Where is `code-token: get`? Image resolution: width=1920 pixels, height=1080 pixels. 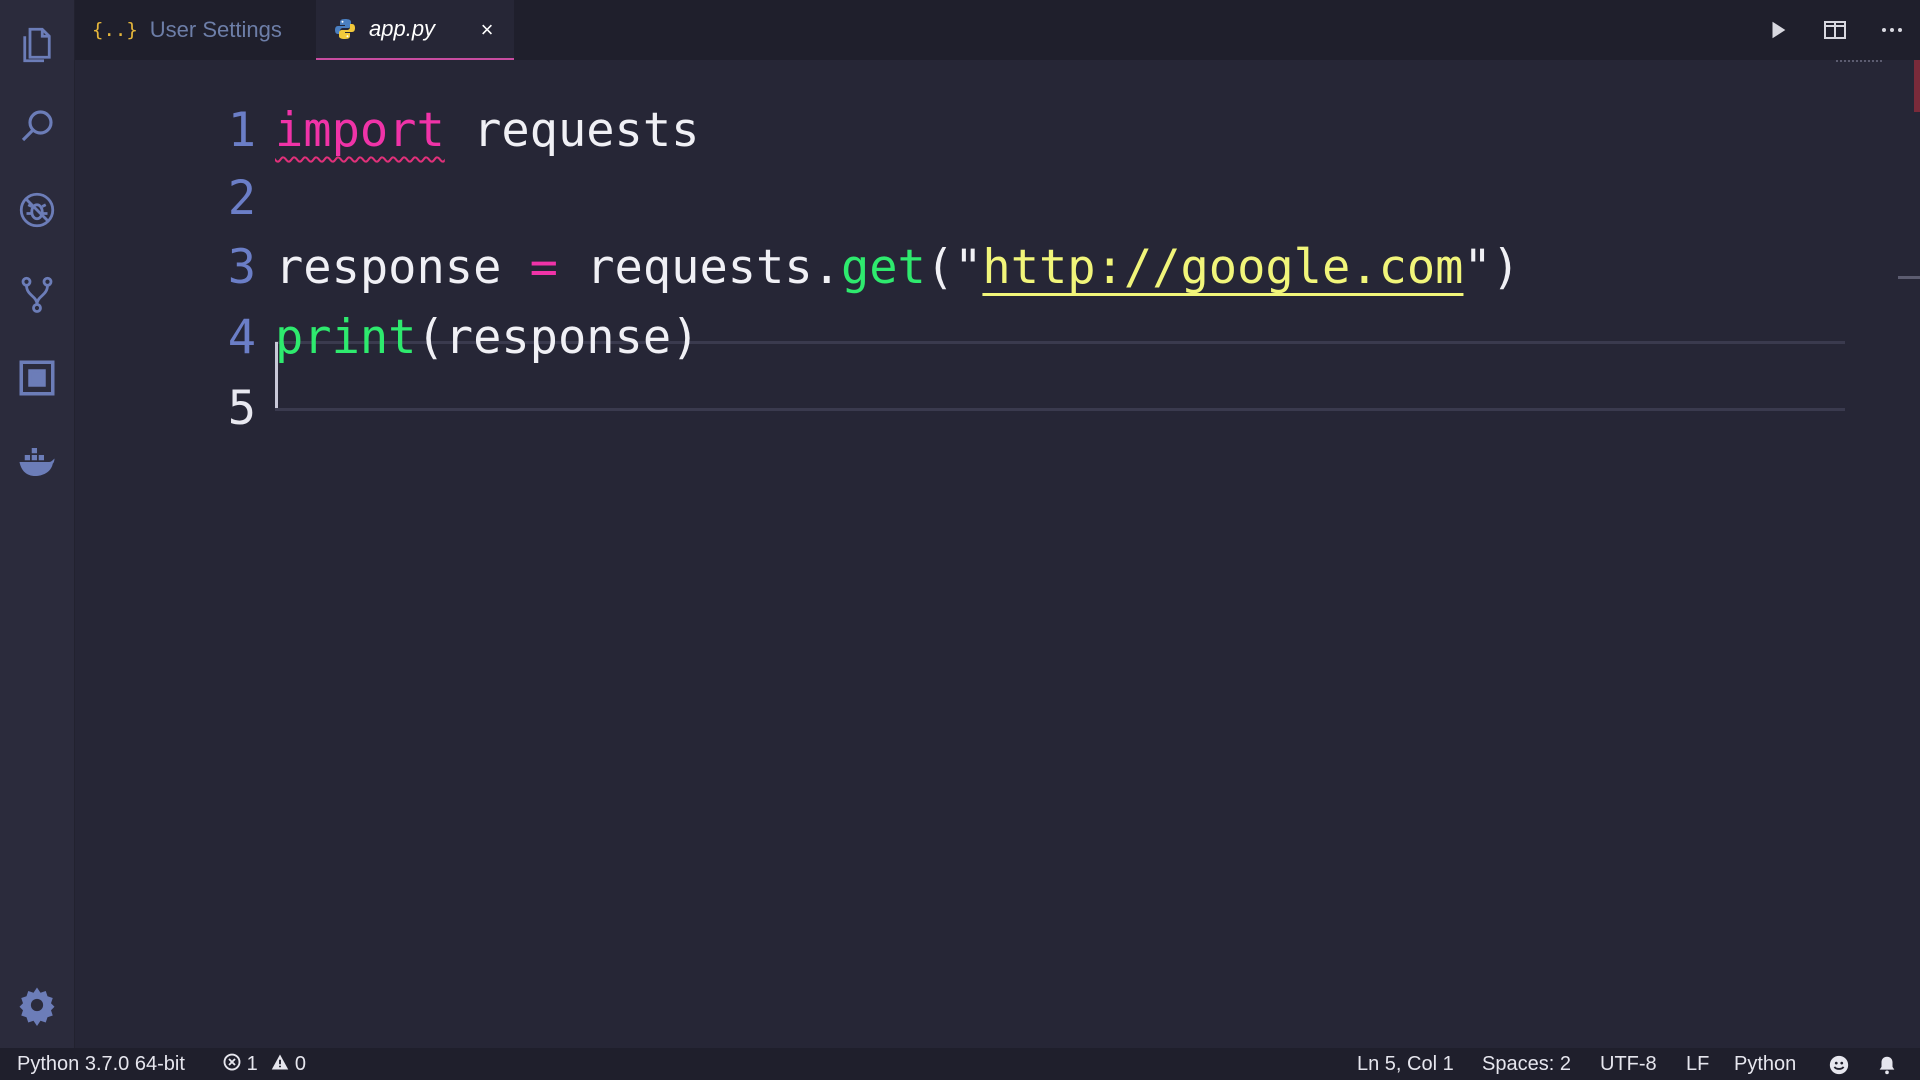 code-token: get is located at coordinates (883, 267).